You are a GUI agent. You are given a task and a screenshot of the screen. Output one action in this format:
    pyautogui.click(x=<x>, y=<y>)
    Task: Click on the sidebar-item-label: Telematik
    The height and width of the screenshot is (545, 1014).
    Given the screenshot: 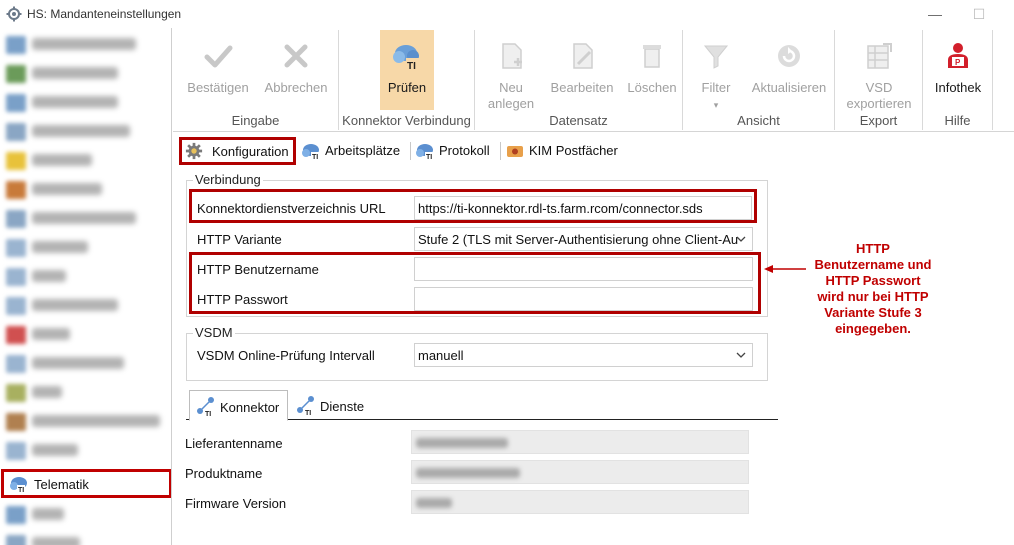 What is the action you would take?
    pyautogui.click(x=61, y=484)
    